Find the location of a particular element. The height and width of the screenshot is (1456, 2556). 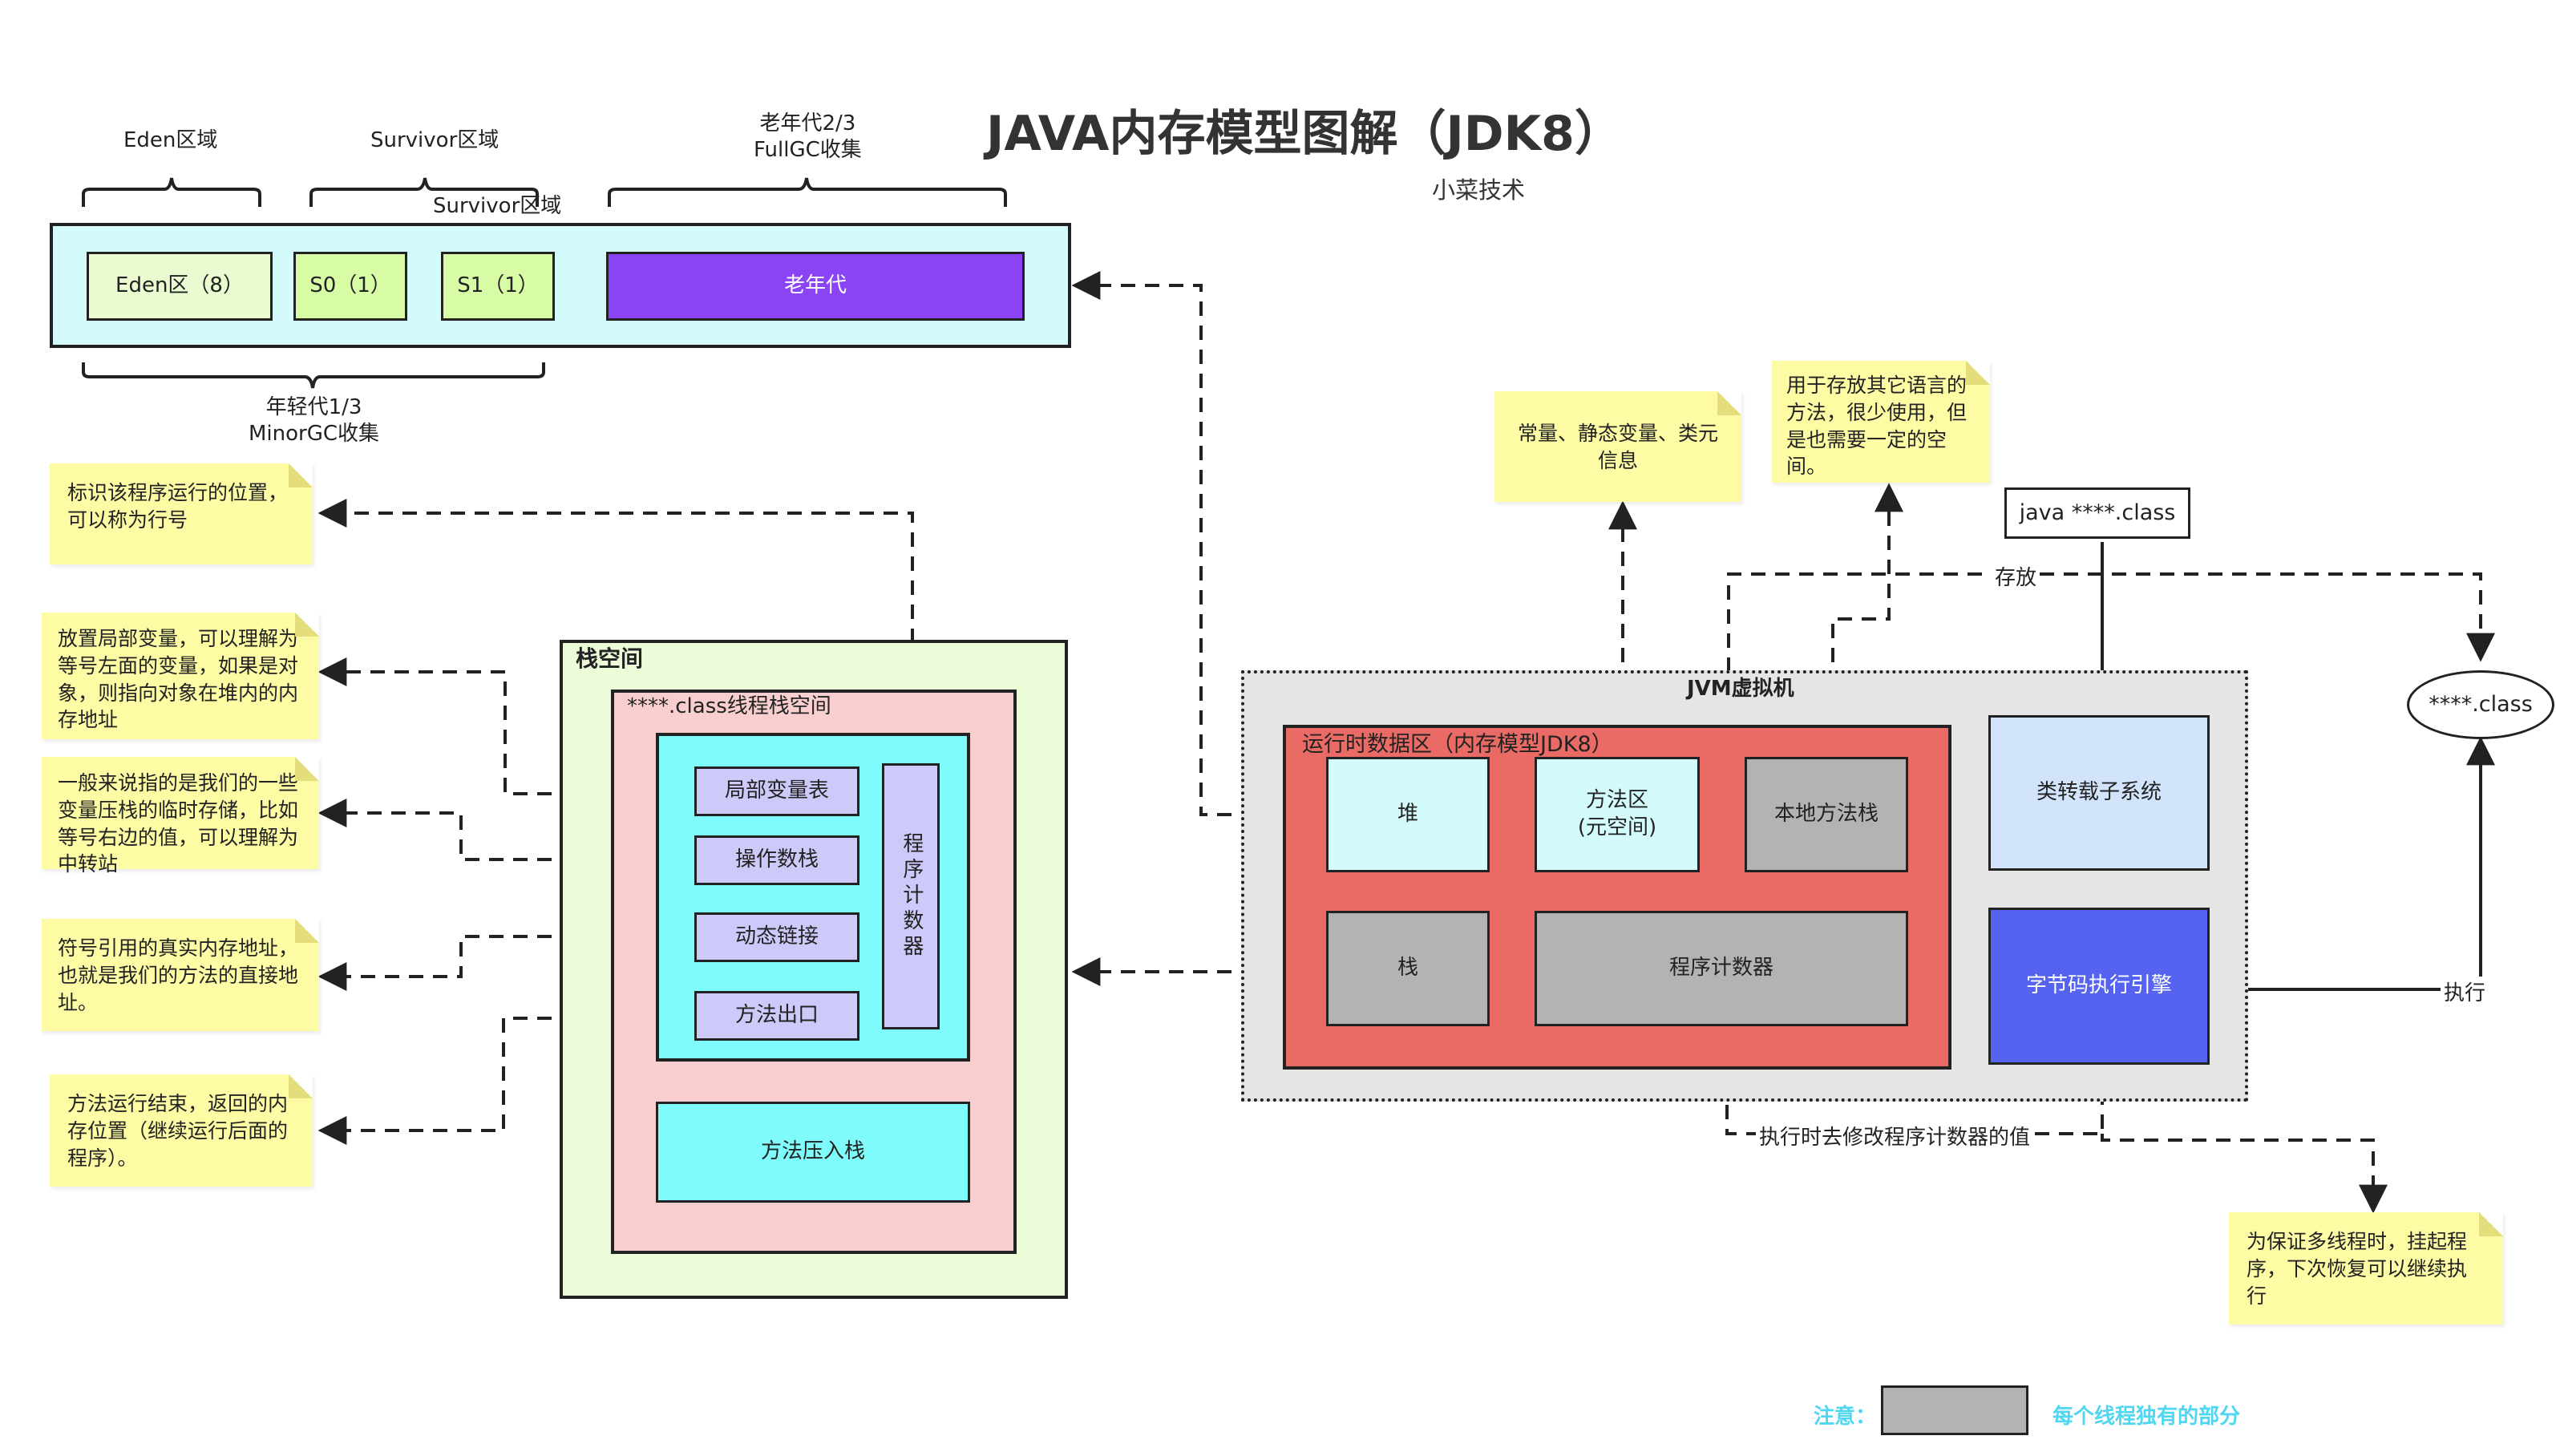

class-loader-subsystem: 类转载子系统 is located at coordinates (2099, 793).